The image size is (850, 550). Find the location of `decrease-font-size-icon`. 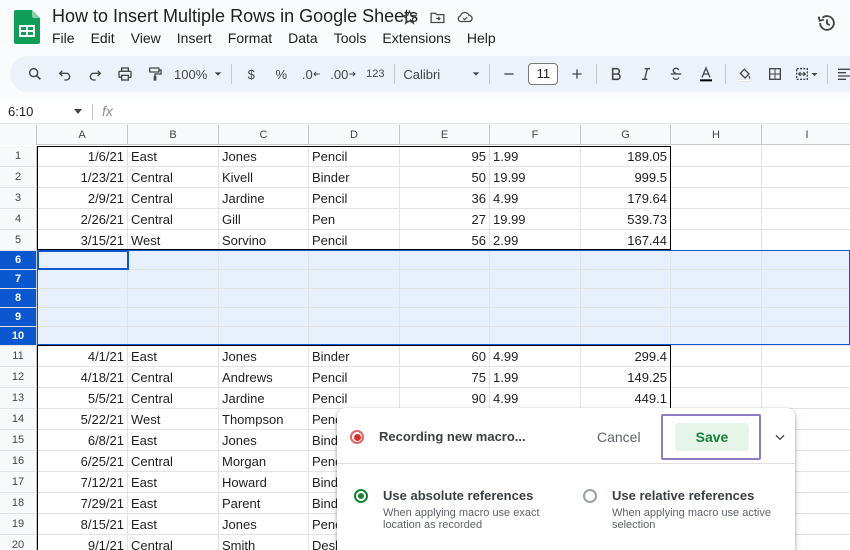

decrease-font-size-icon is located at coordinates (509, 74).